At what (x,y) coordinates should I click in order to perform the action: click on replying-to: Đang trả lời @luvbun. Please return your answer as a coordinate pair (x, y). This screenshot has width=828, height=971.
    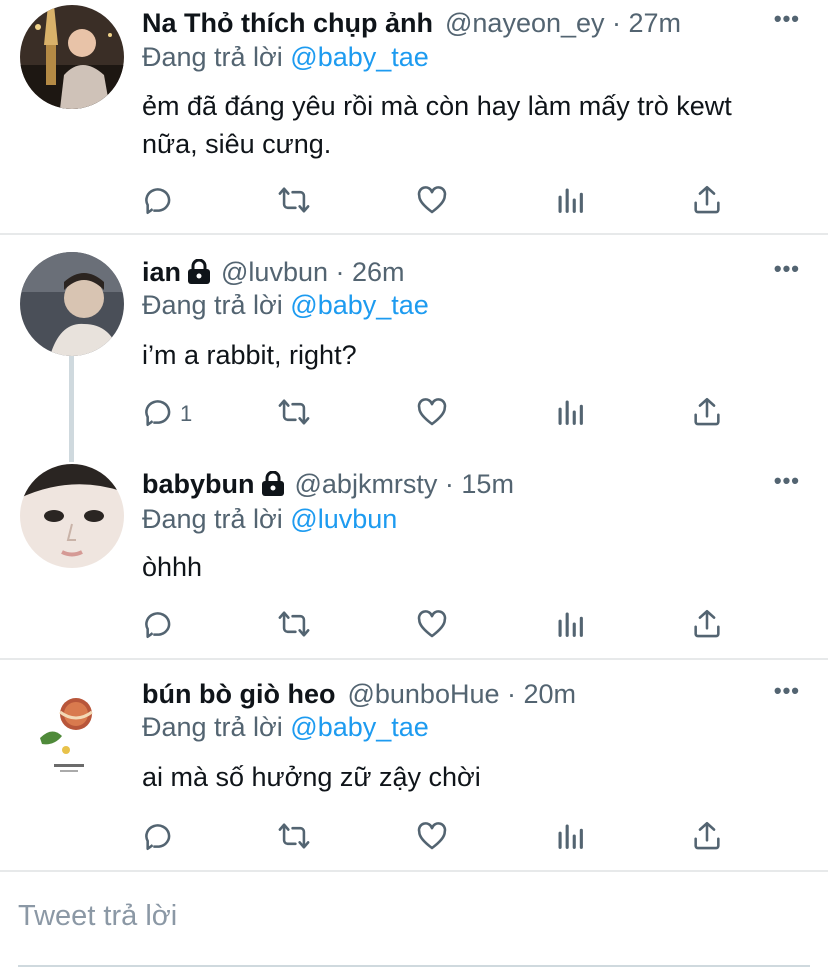
    Looking at the image, I should click on (270, 519).